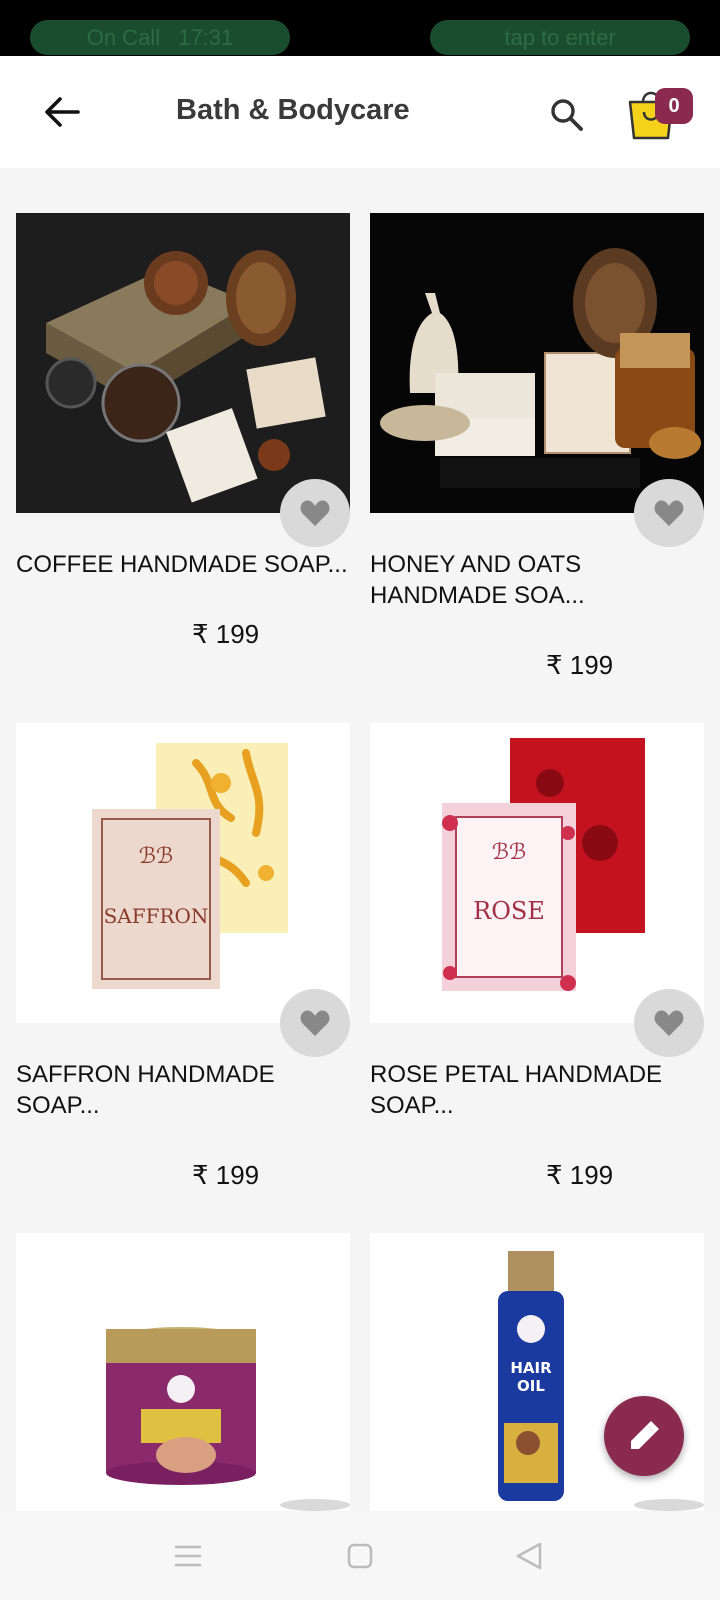 The width and height of the screenshot is (720, 1600). What do you see at coordinates (531, 1368) in the screenshot?
I see `svg-text: HAIR` at bounding box center [531, 1368].